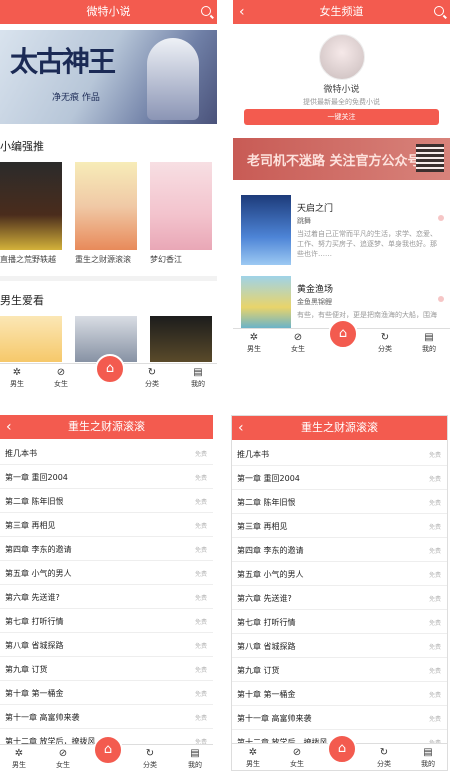 The height and width of the screenshot is (780, 450). I want to click on page-title: 女生频道, so click(341, 11).